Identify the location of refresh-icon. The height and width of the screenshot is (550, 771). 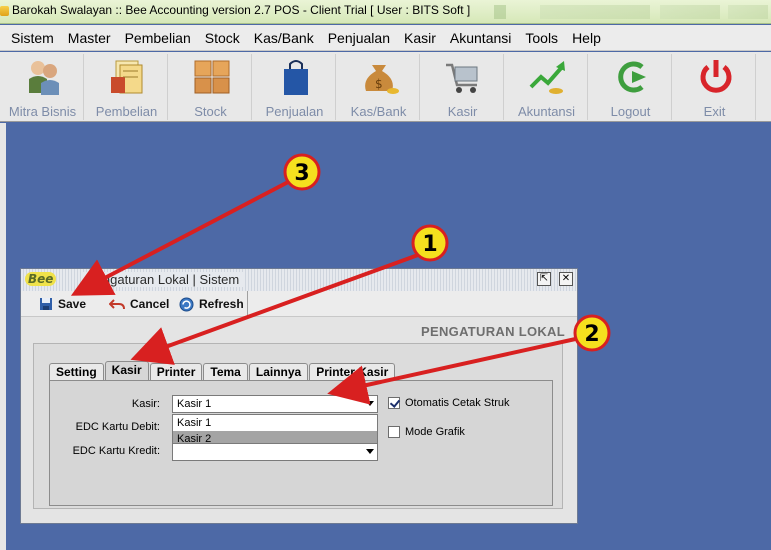
(186, 304).